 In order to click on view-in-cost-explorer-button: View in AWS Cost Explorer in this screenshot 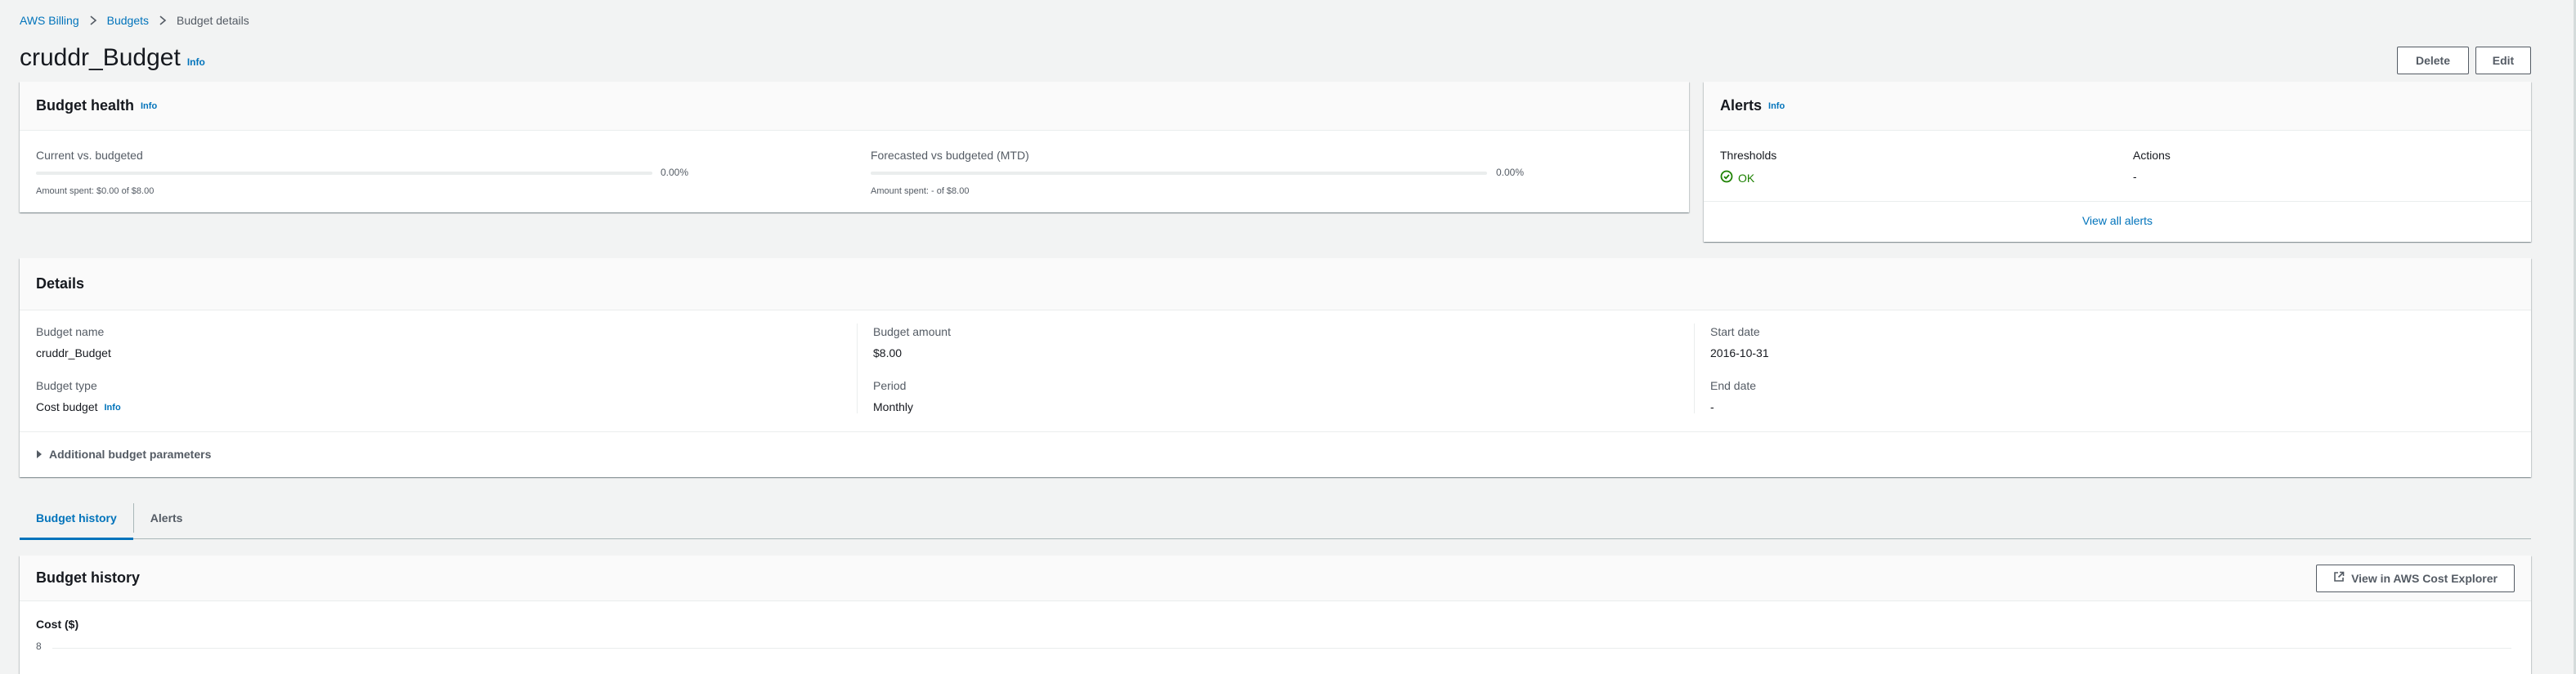, I will do `click(2415, 578)`.